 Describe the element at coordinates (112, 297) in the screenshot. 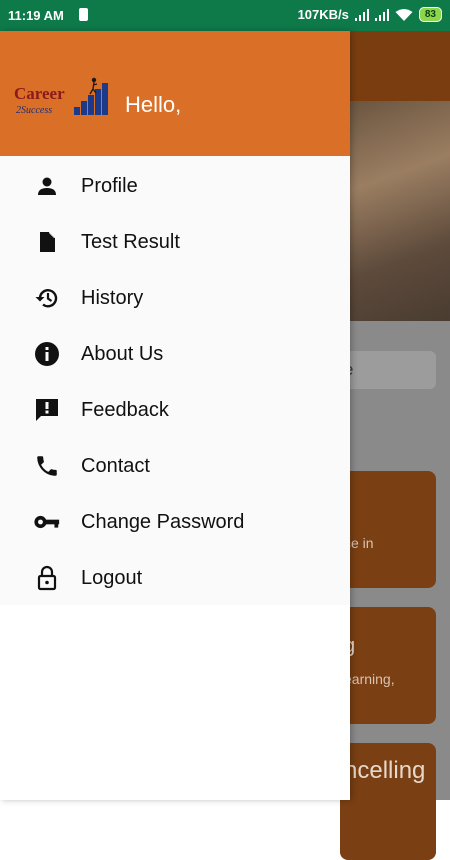

I see `menu-item-label: History` at that location.